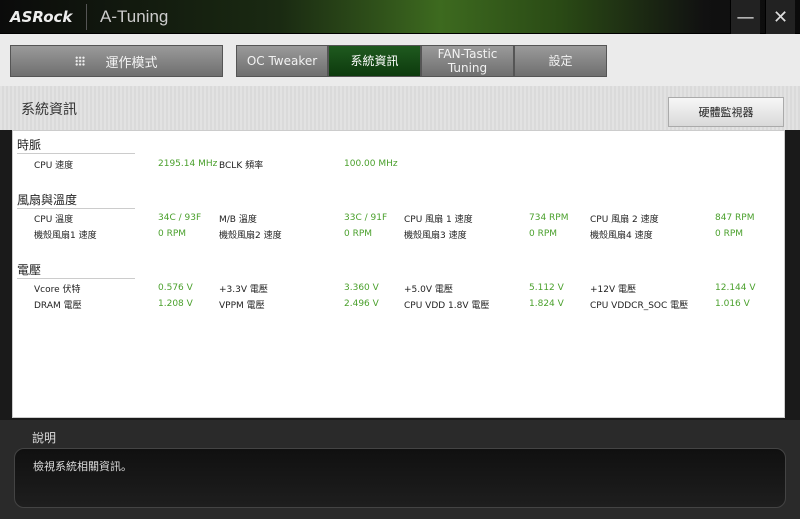 The width and height of the screenshot is (800, 519). I want to click on help-box: 檢視系統相關資訊。, so click(400, 478).